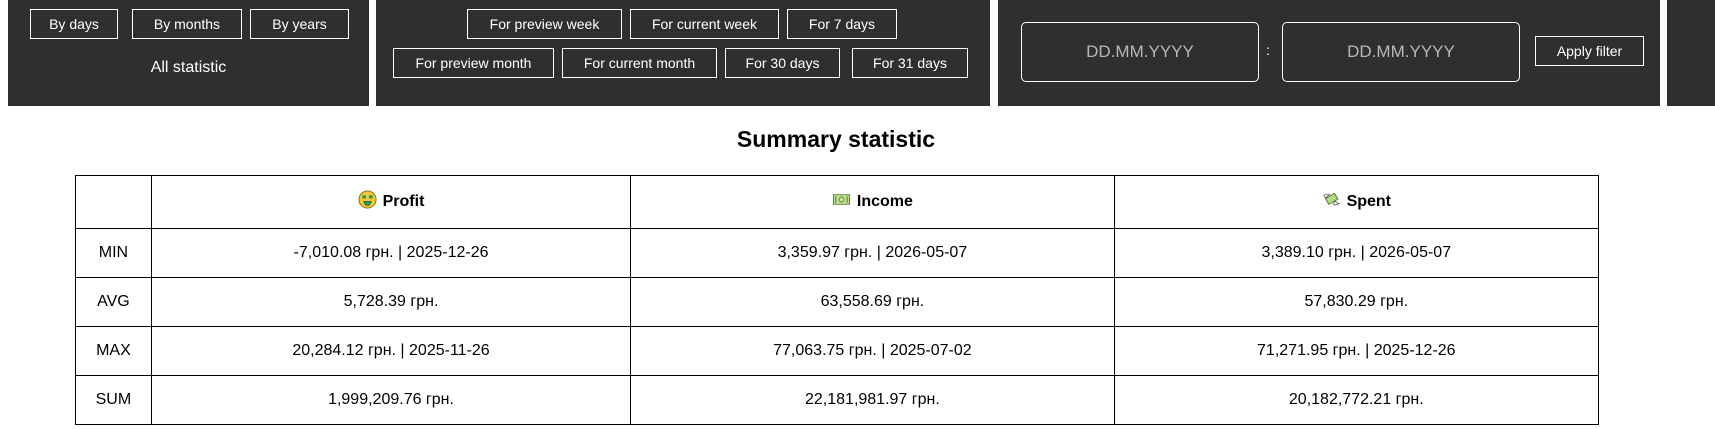 The image size is (1715, 429). Describe the element at coordinates (113, 202) in the screenshot. I see `header-empty-cell` at that location.